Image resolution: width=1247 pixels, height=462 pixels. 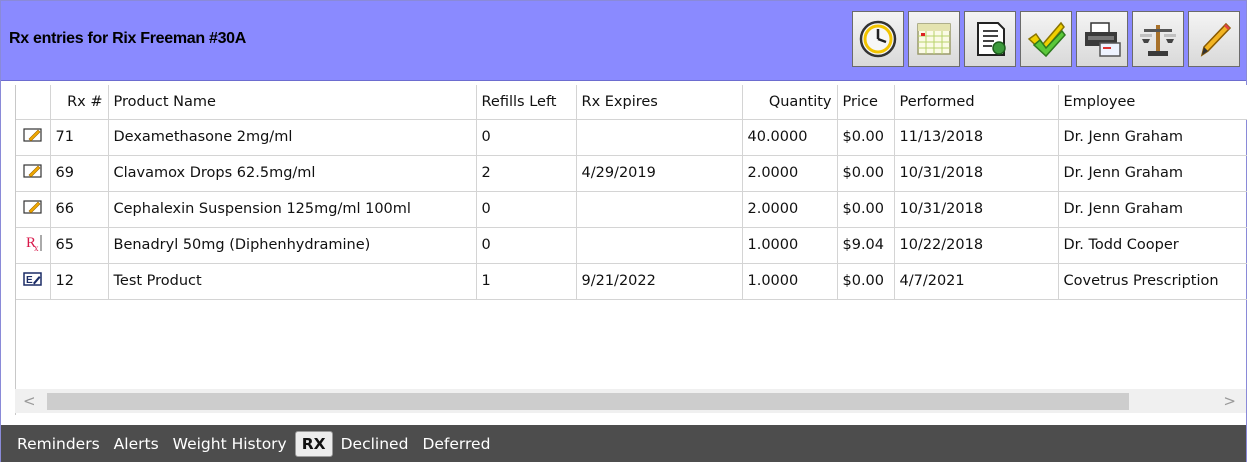 I want to click on tab-rx: RX, so click(x=313, y=443).